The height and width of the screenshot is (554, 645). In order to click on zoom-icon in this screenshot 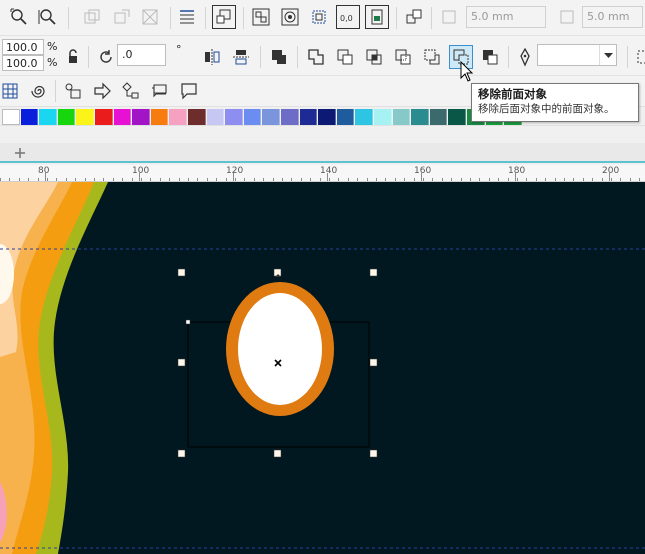, I will do `click(19, 17)`.